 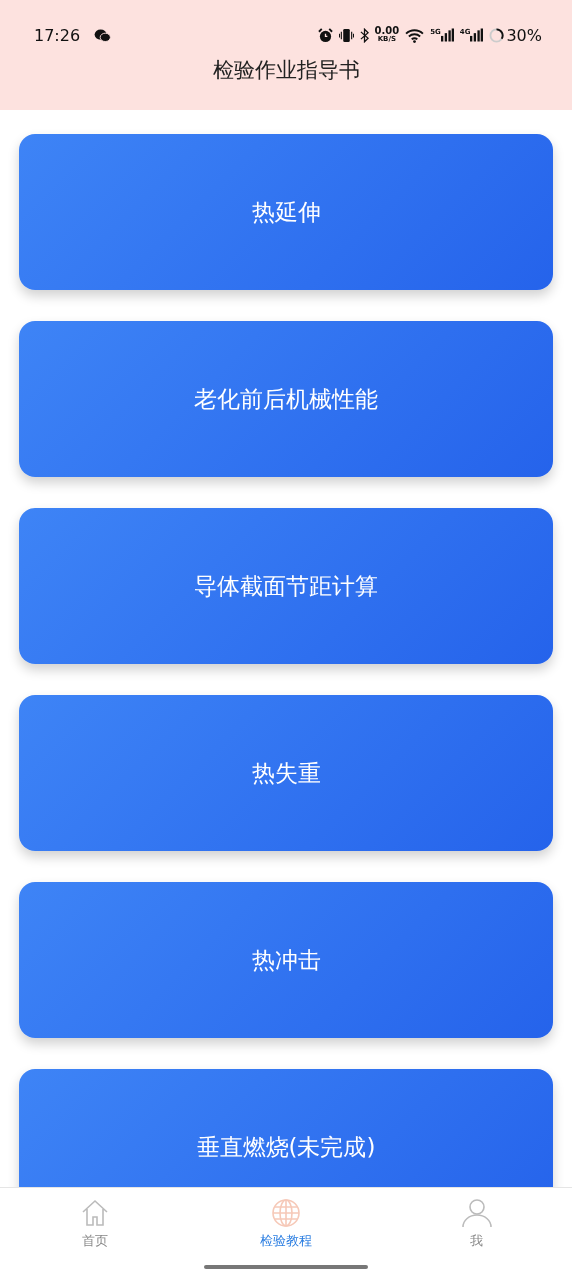 I want to click on topic-card: 垂直燃烧(未完成), so click(x=286, y=1128).